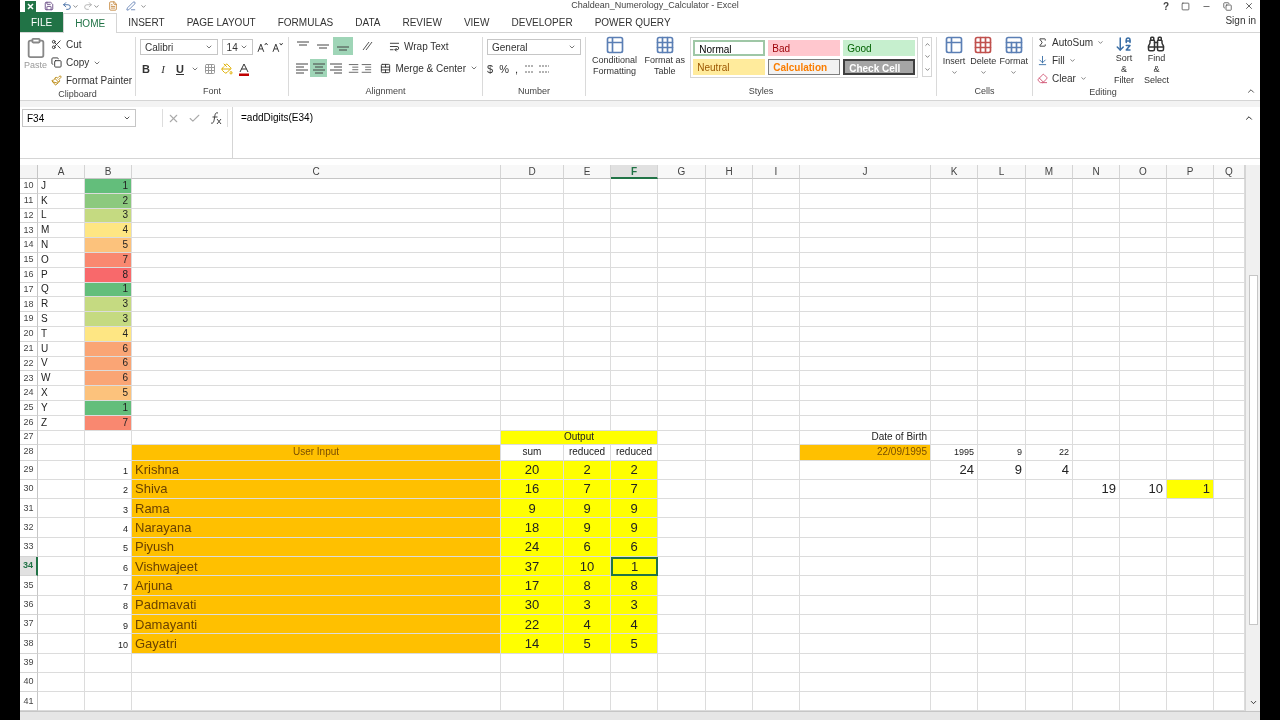  I want to click on row-header: 13, so click(29, 231).